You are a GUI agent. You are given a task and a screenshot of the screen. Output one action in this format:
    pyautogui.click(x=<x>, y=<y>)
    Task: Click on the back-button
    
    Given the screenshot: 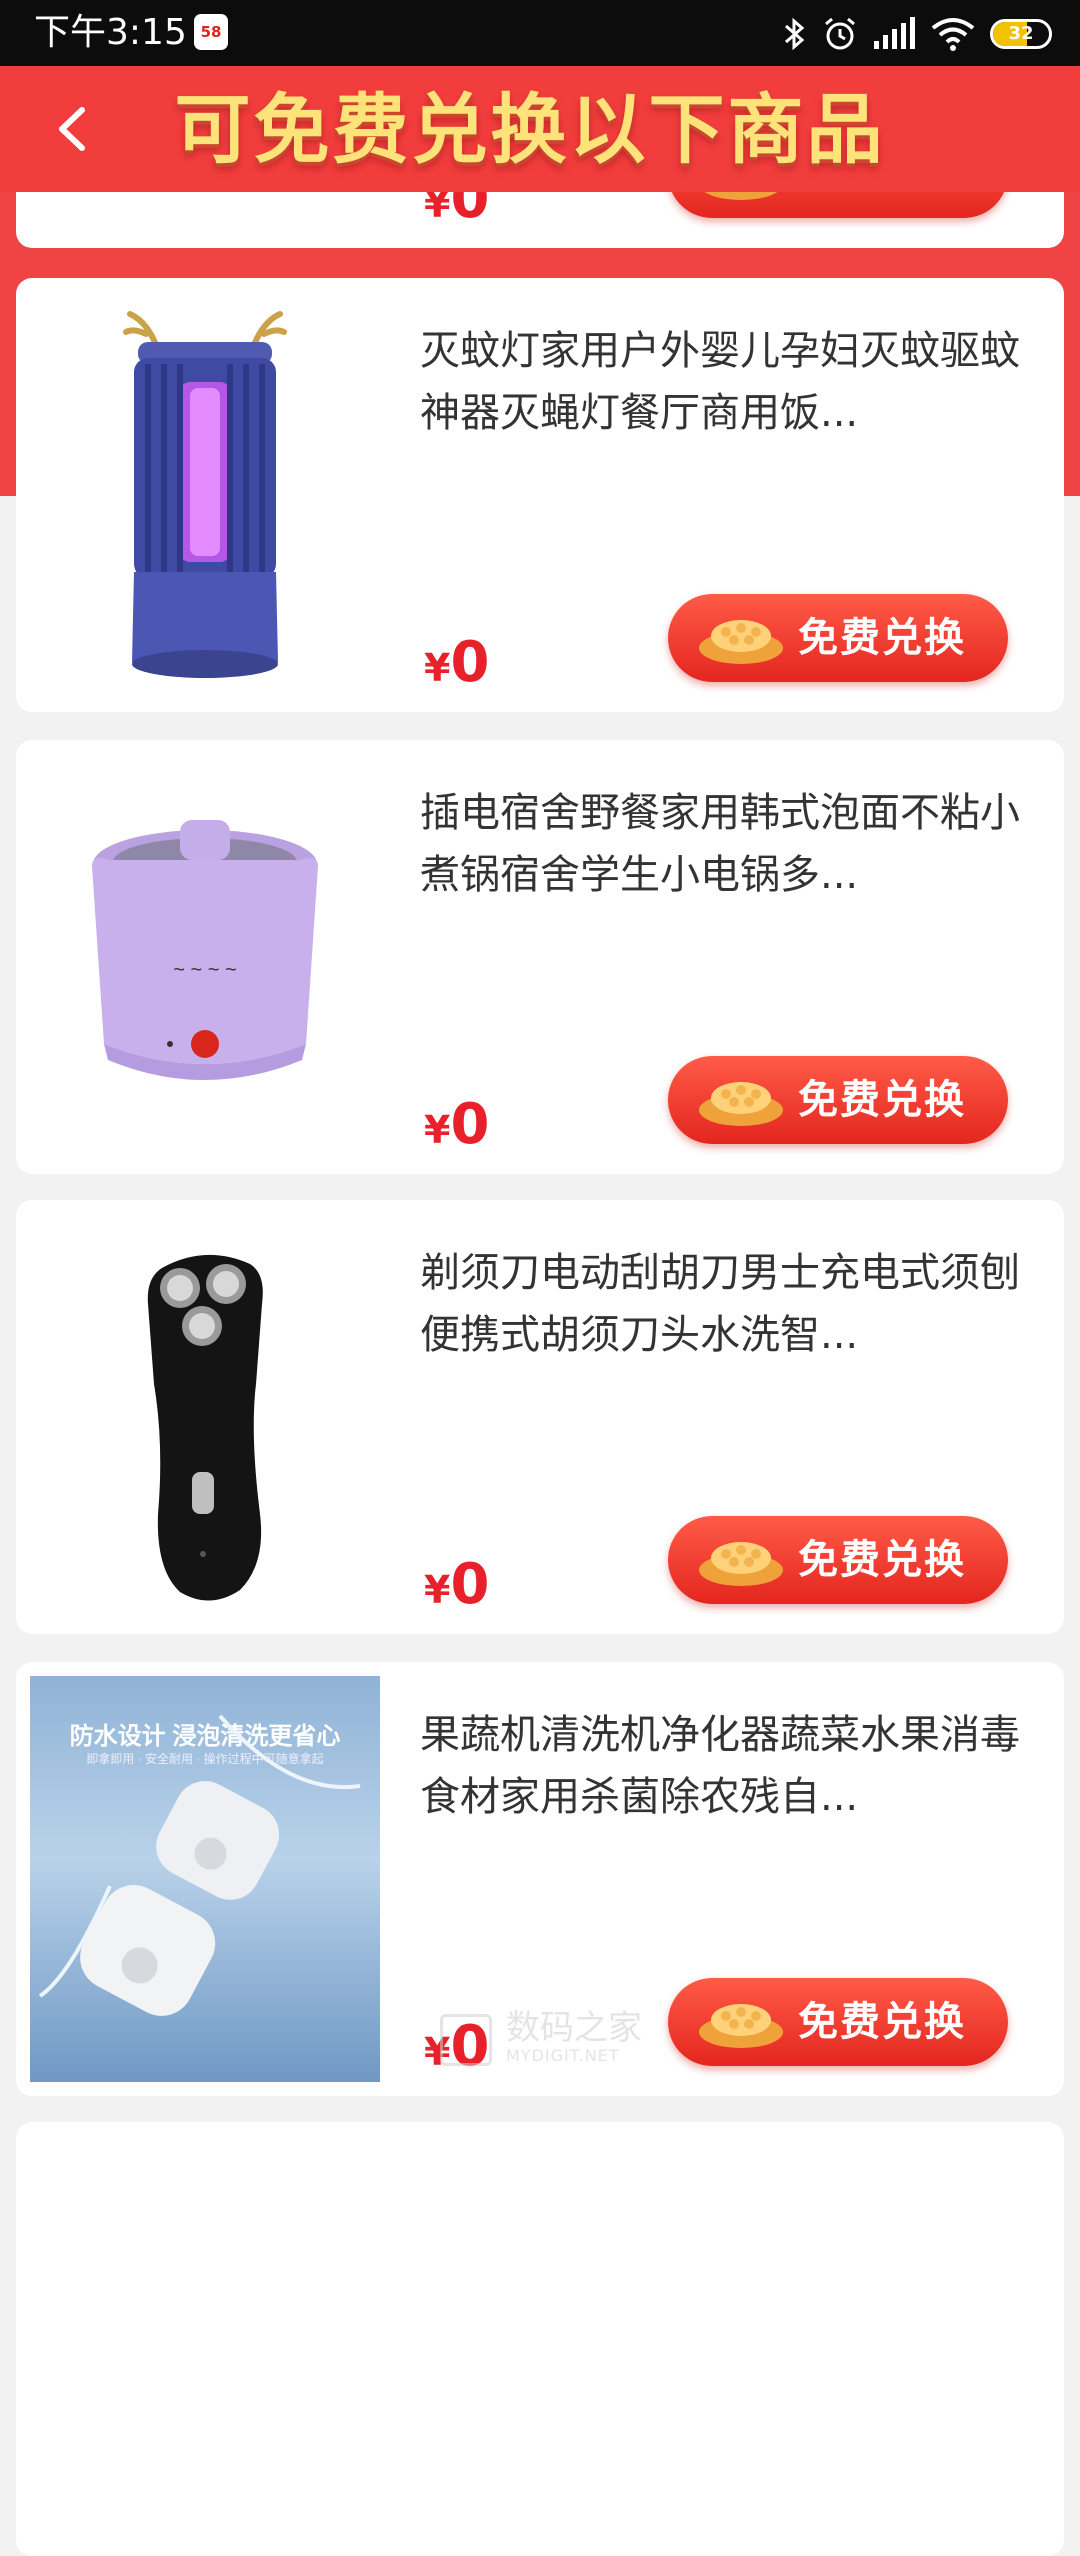 What is the action you would take?
    pyautogui.click(x=75, y=129)
    